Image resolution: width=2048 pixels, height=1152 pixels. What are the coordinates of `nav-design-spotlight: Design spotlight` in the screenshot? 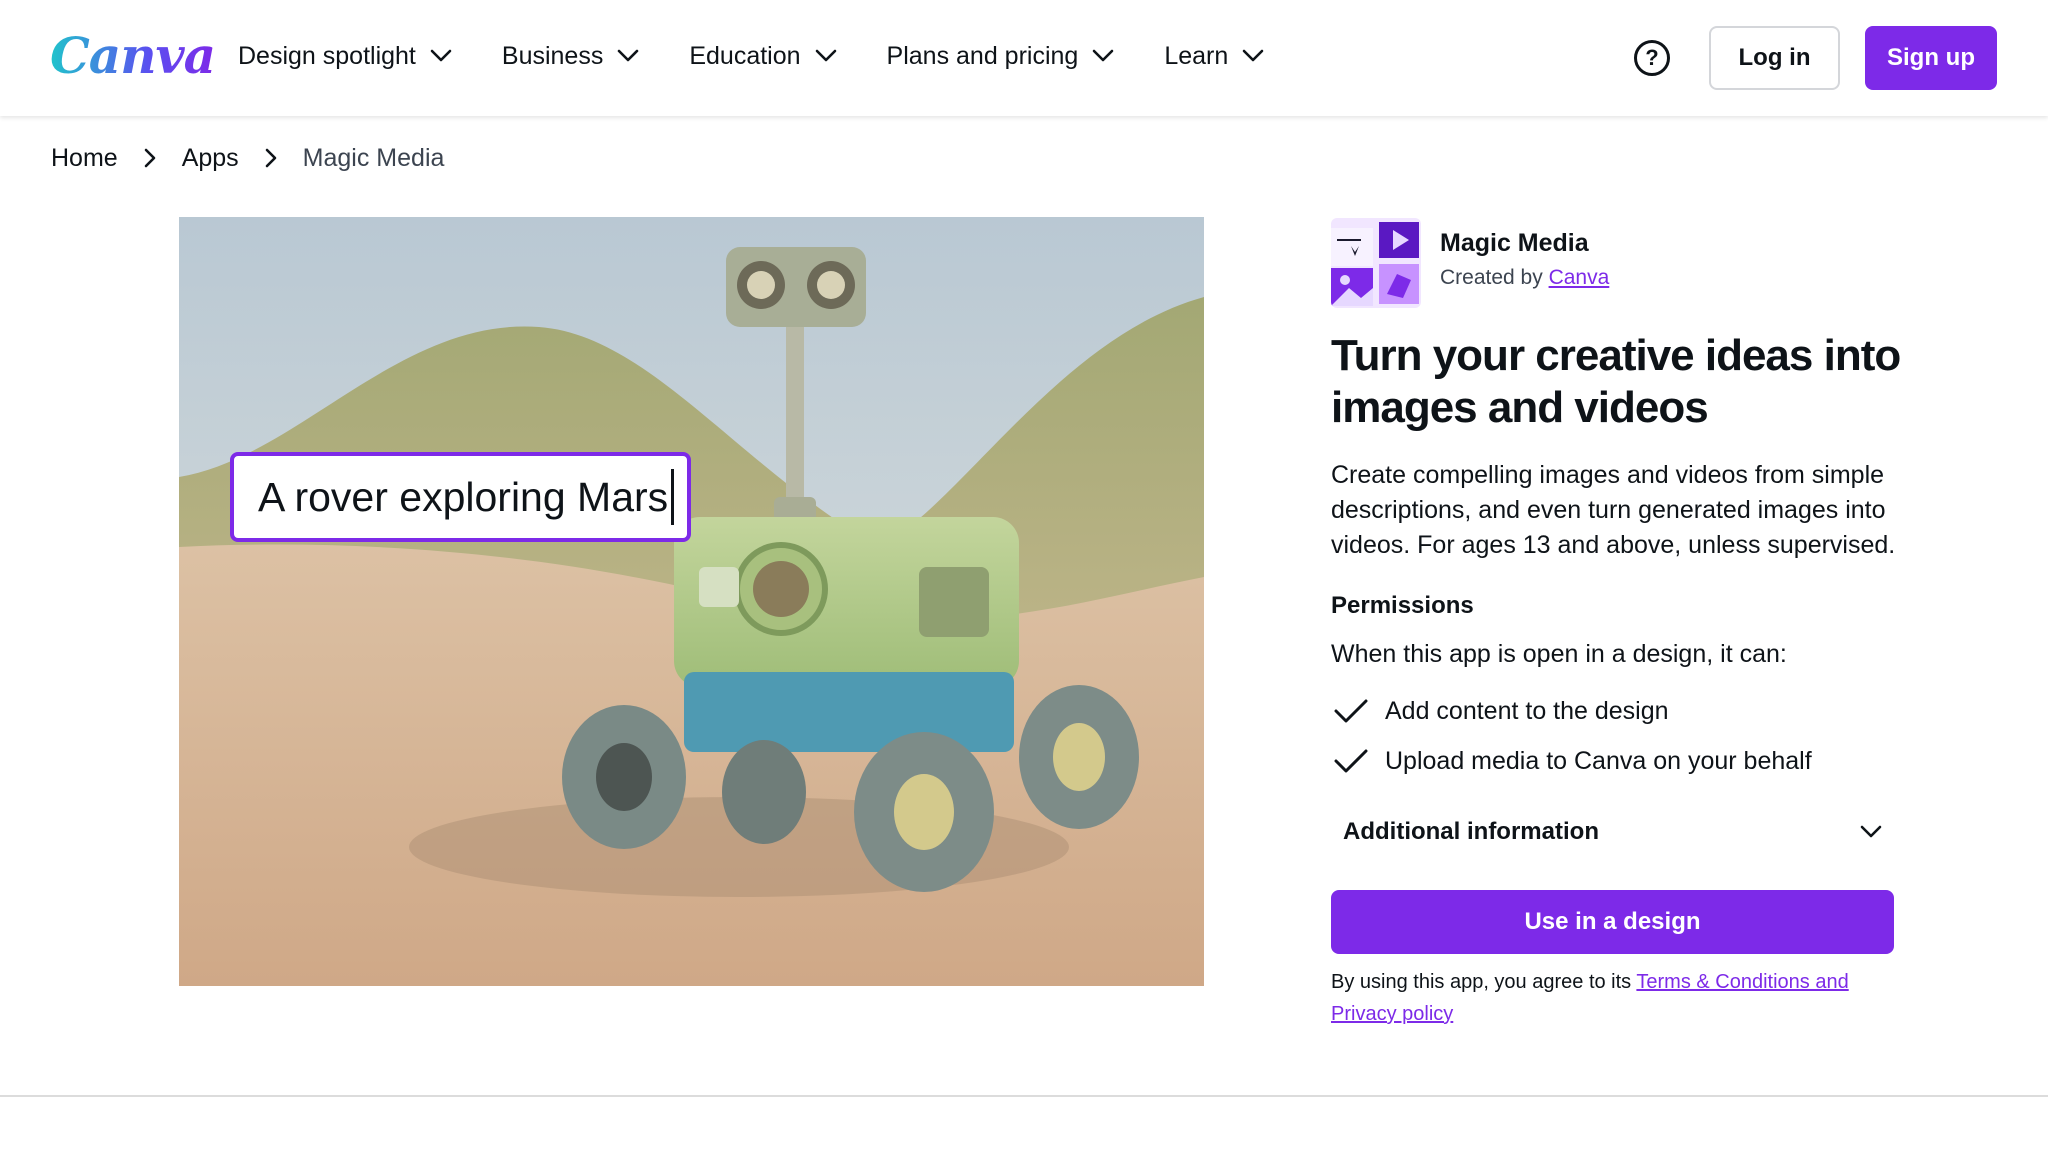 It's located at (345, 56).